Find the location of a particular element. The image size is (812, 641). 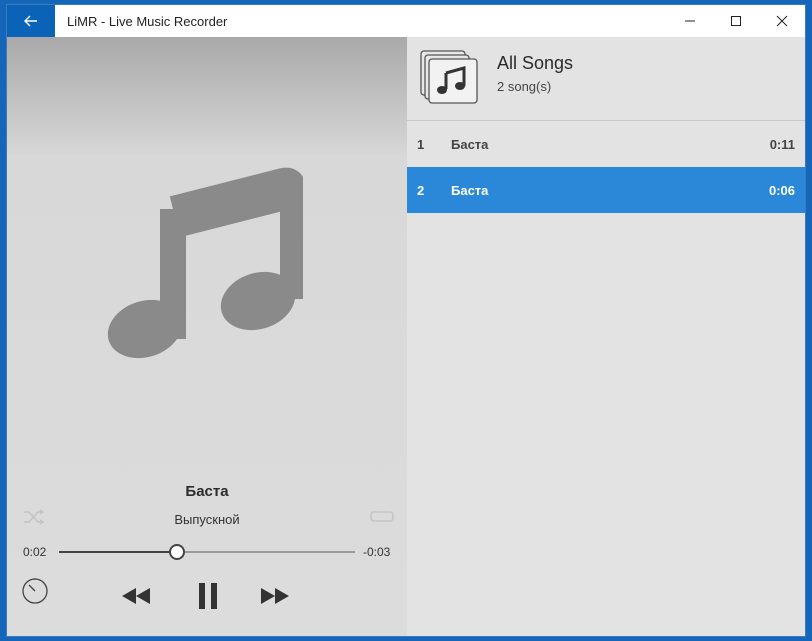

seek-thumb is located at coordinates (177, 552).